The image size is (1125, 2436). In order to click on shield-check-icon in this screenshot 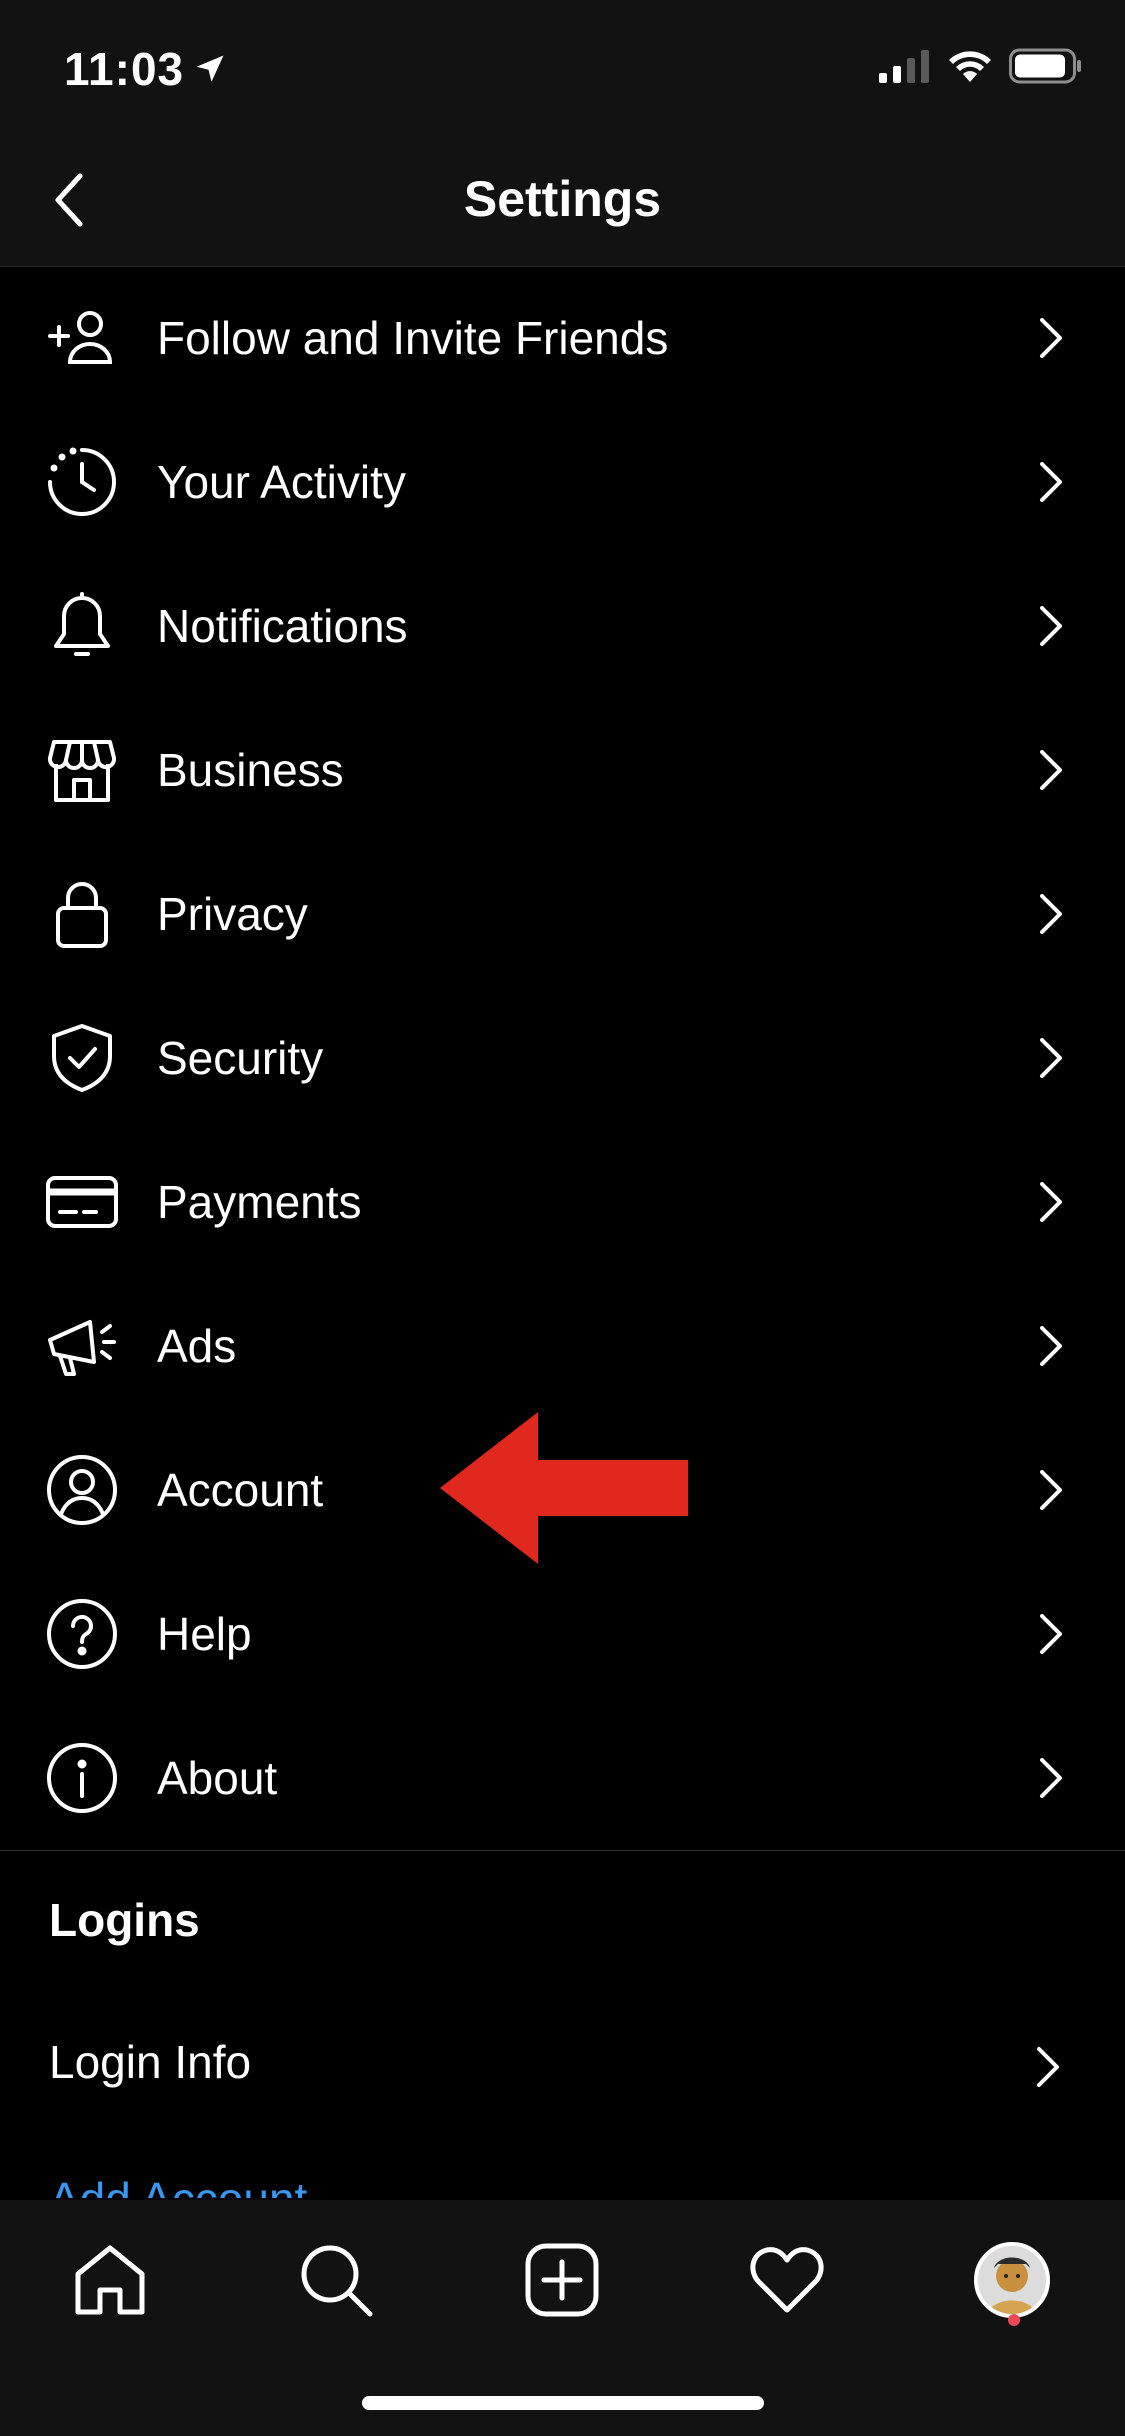, I will do `click(82, 1058)`.